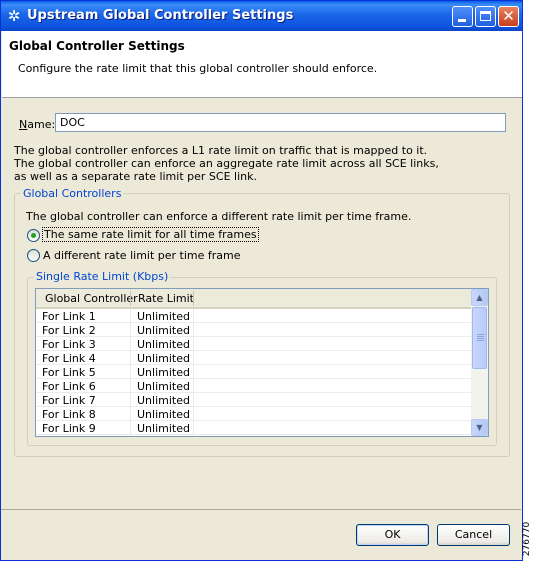 The height and width of the screenshot is (561, 538). What do you see at coordinates (69, 400) in the screenshot?
I see `cell-global-controller: For Link 7` at bounding box center [69, 400].